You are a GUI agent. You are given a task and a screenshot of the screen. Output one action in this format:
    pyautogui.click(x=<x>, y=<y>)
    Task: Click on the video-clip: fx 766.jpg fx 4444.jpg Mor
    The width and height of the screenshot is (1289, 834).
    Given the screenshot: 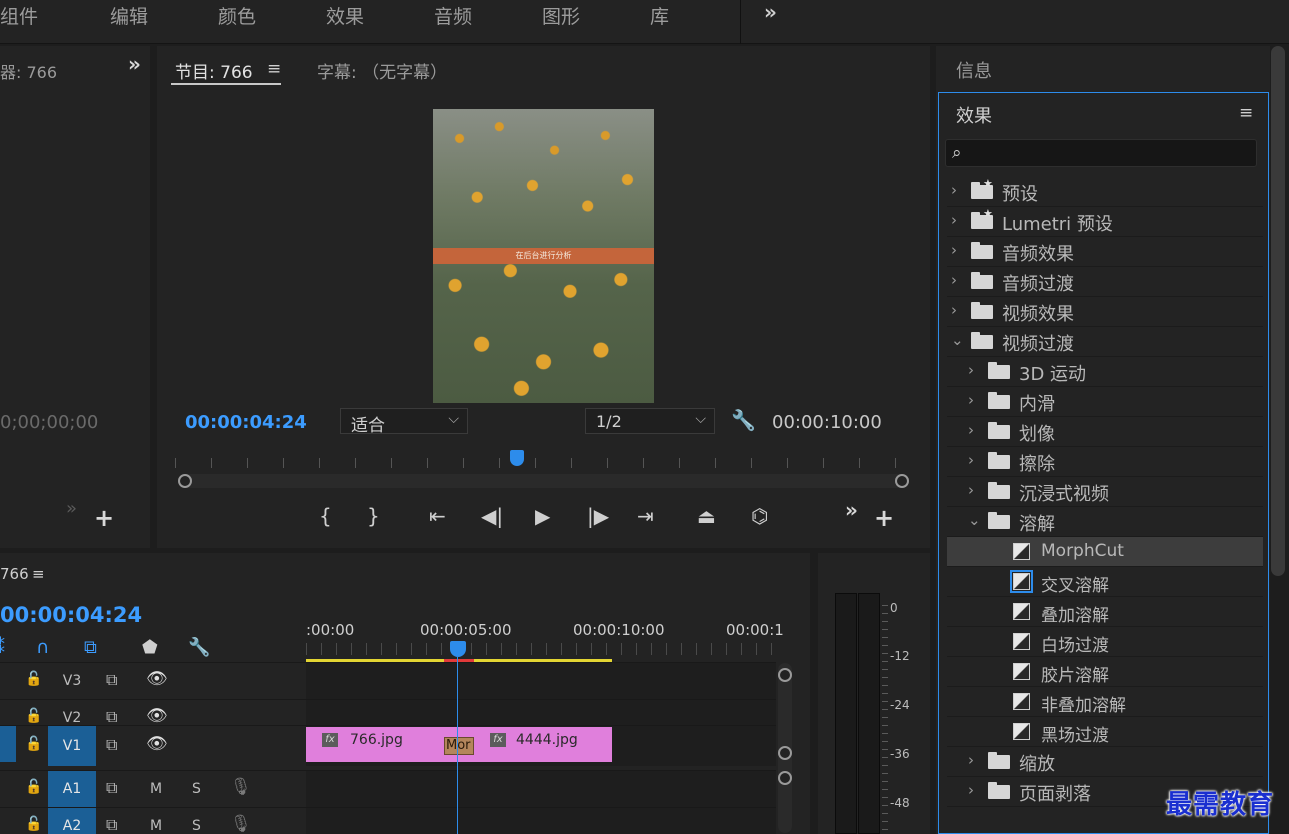 What is the action you would take?
    pyautogui.click(x=459, y=744)
    